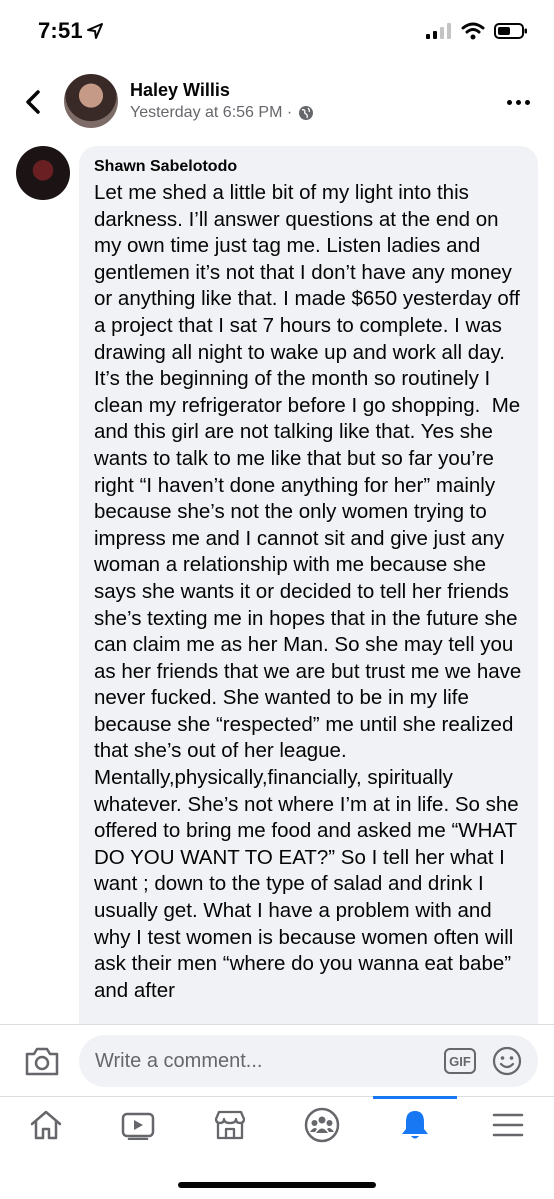 Image resolution: width=554 pixels, height=1199 pixels. I want to click on menu-icon, so click(508, 1125).